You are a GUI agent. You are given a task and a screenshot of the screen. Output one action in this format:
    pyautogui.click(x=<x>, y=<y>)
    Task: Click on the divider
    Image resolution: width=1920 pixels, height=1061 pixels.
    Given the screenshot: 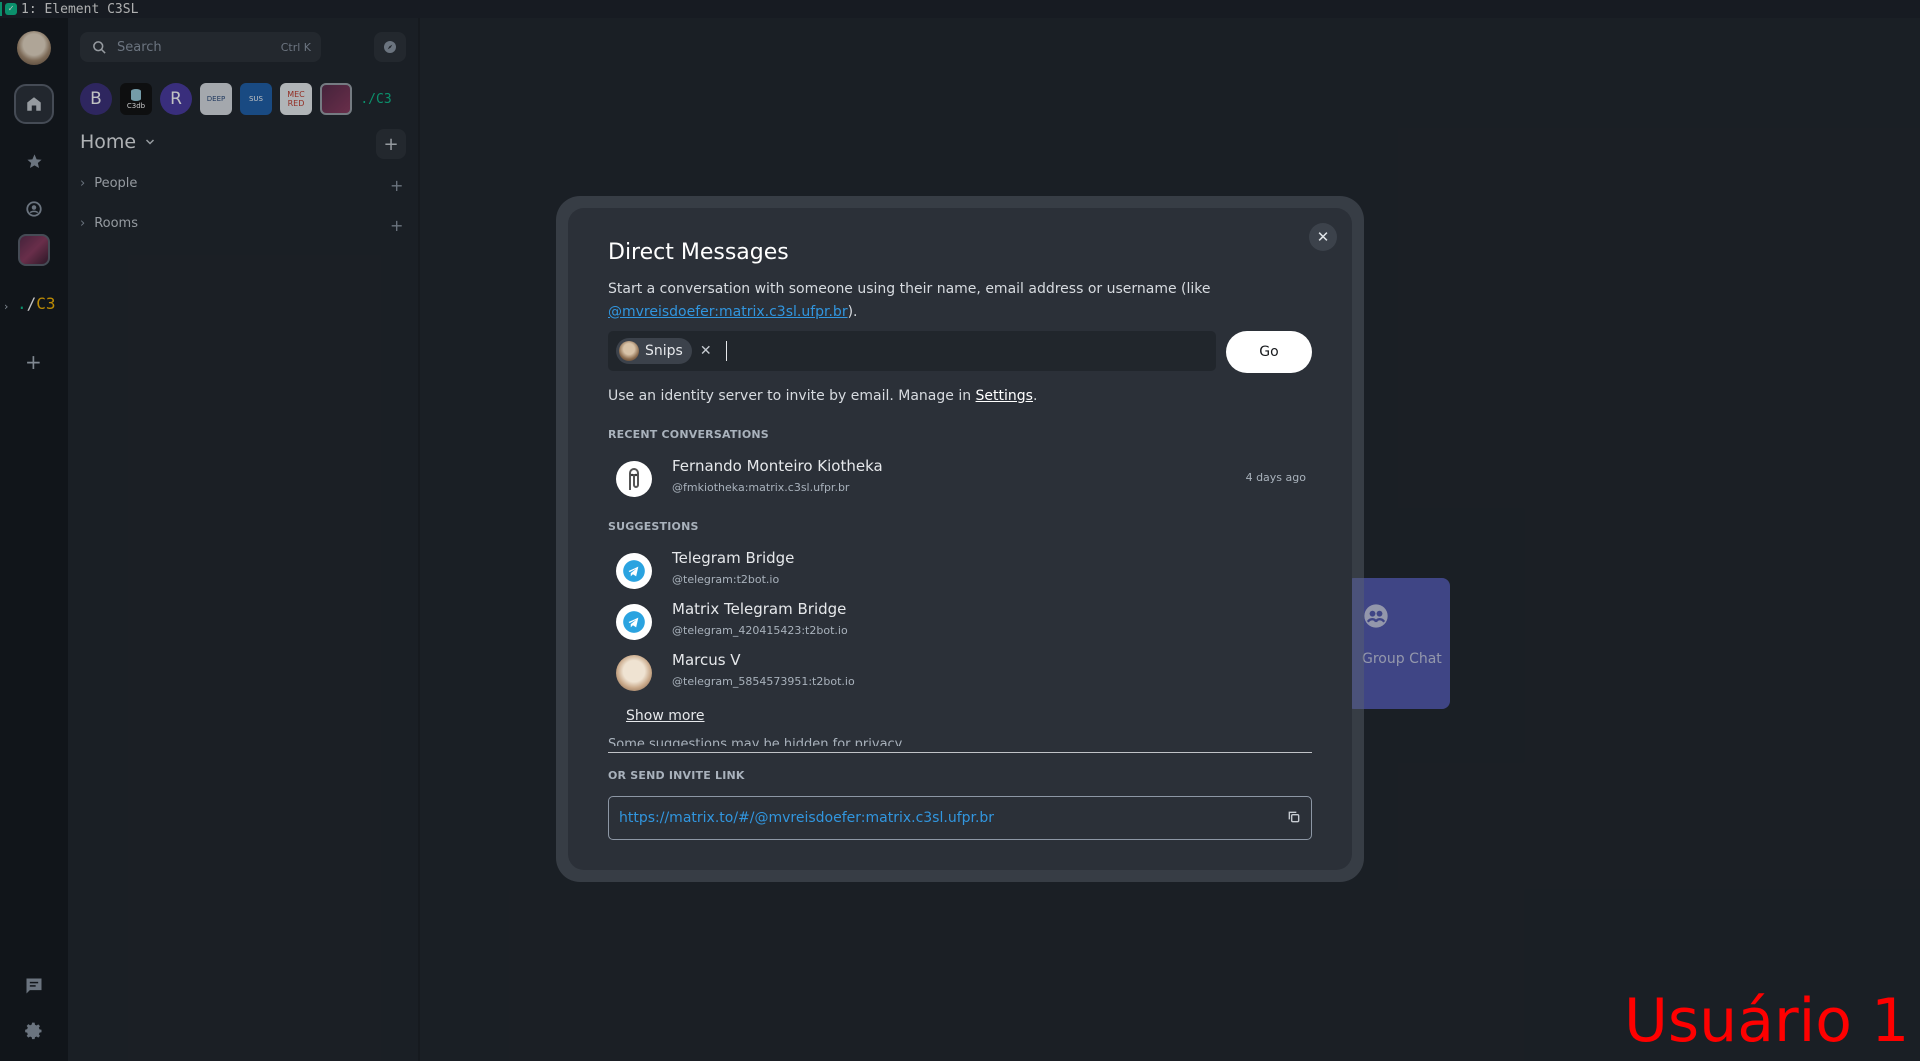 What is the action you would take?
    pyautogui.click(x=960, y=752)
    